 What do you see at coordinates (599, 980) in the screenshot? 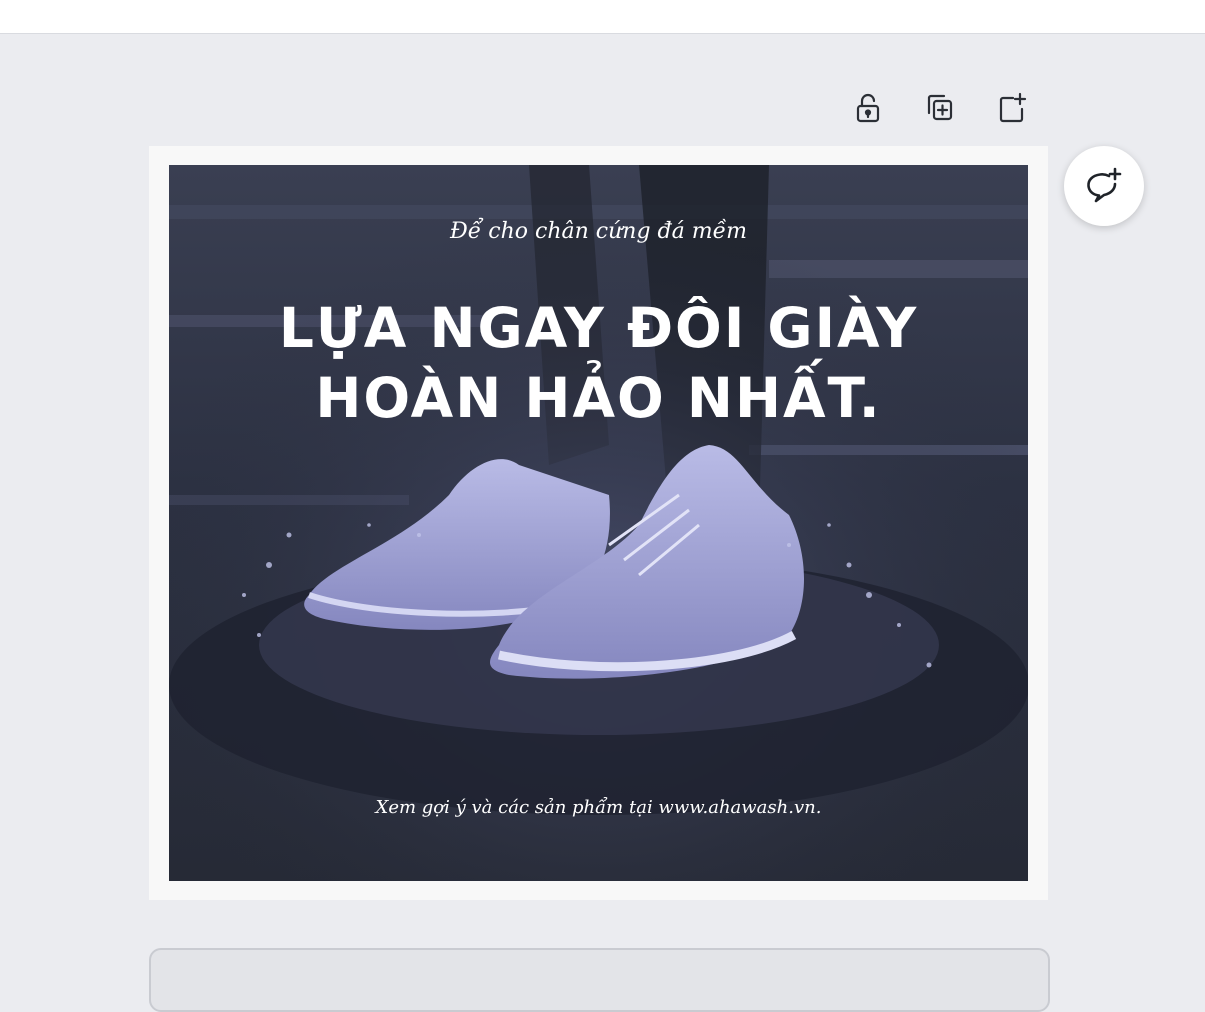
I see `next-page-preview` at bounding box center [599, 980].